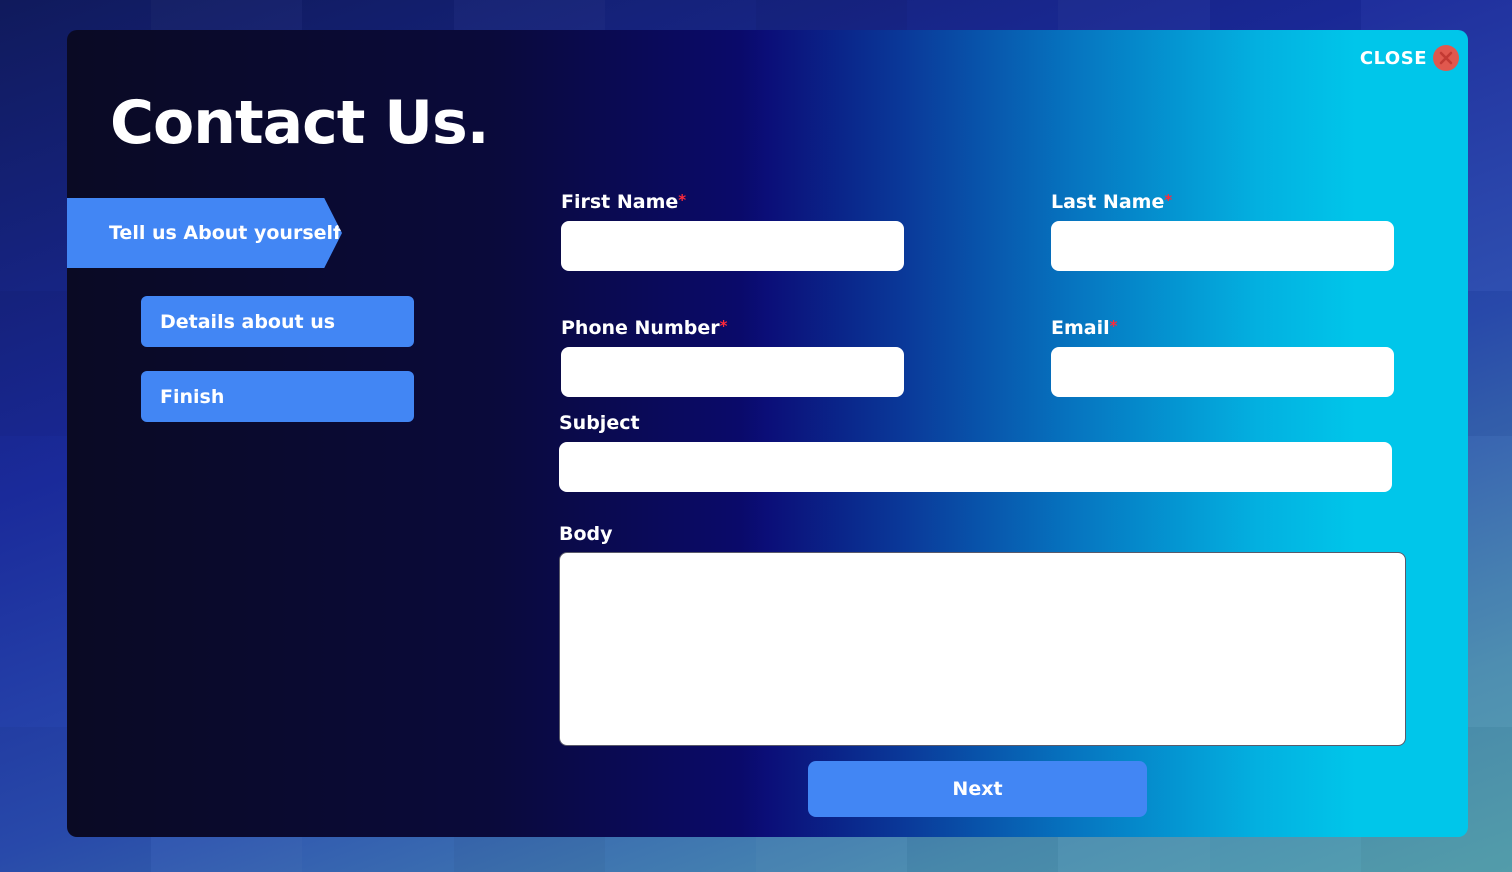  What do you see at coordinates (248, 321) in the screenshot?
I see `step-label: Details about us` at bounding box center [248, 321].